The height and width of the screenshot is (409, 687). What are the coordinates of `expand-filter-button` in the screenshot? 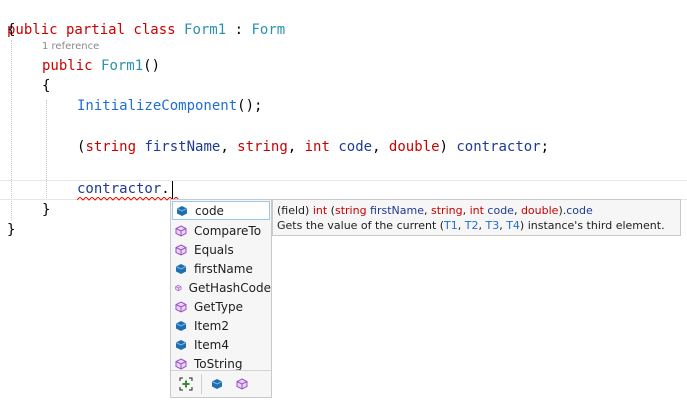 It's located at (186, 384).